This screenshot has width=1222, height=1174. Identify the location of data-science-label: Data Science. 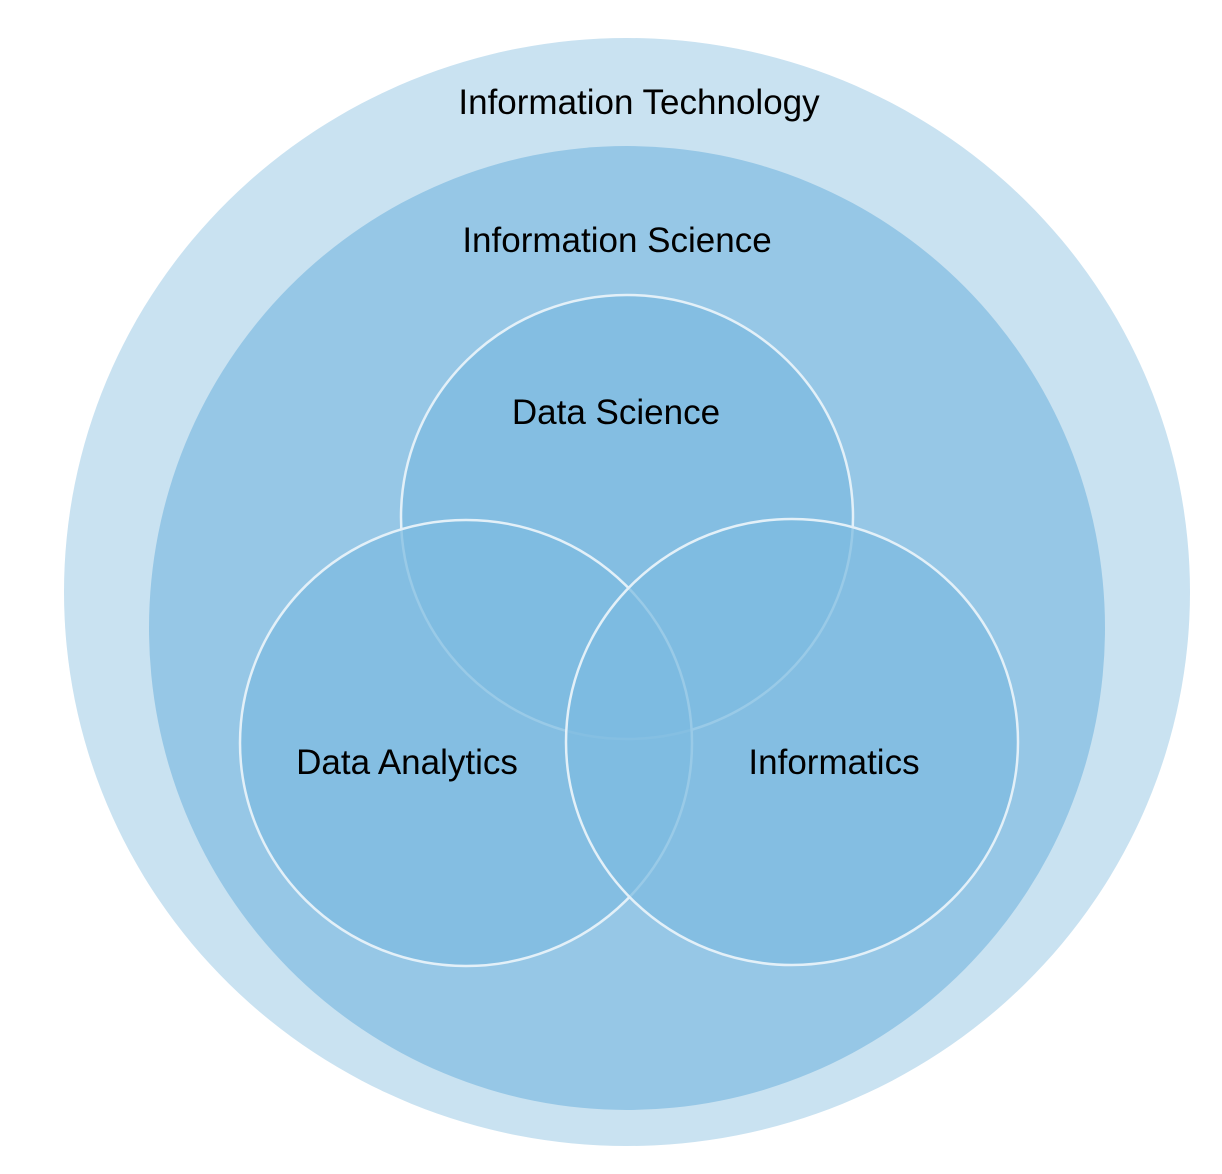
(616, 412).